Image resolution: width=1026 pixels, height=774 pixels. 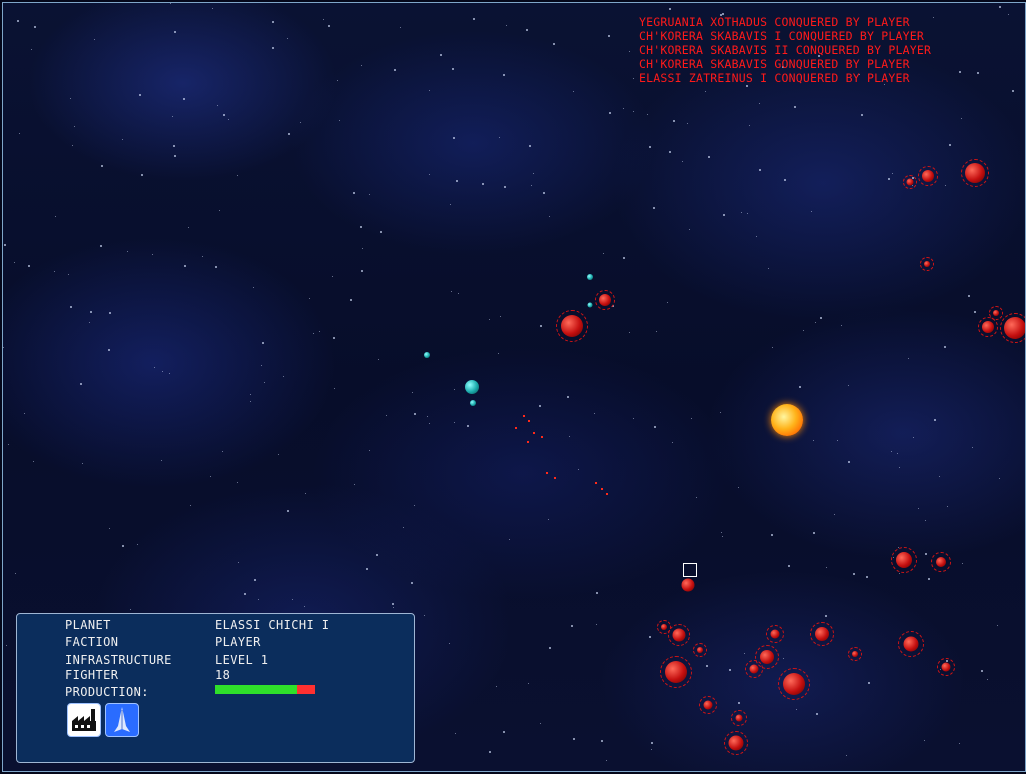 I want to click on event-log-entry: CH'KORERA SKABAVIS GONQUERED BY PLAYER, so click(x=774, y=64).